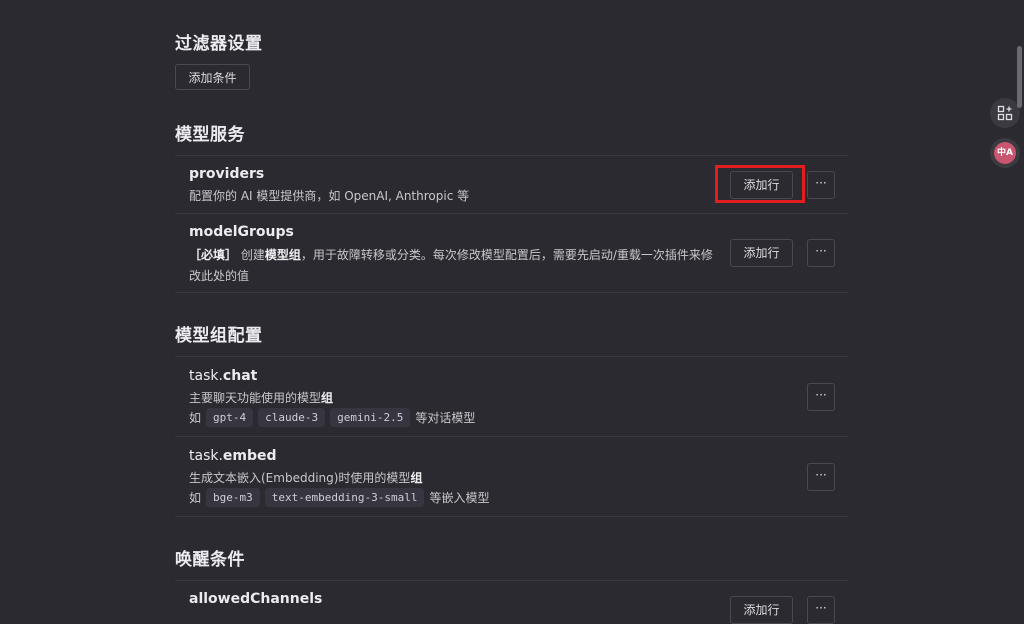 This screenshot has width=1024, height=624. What do you see at coordinates (761, 253) in the screenshot?
I see `modelgroups-add-row-button: 添加行` at bounding box center [761, 253].